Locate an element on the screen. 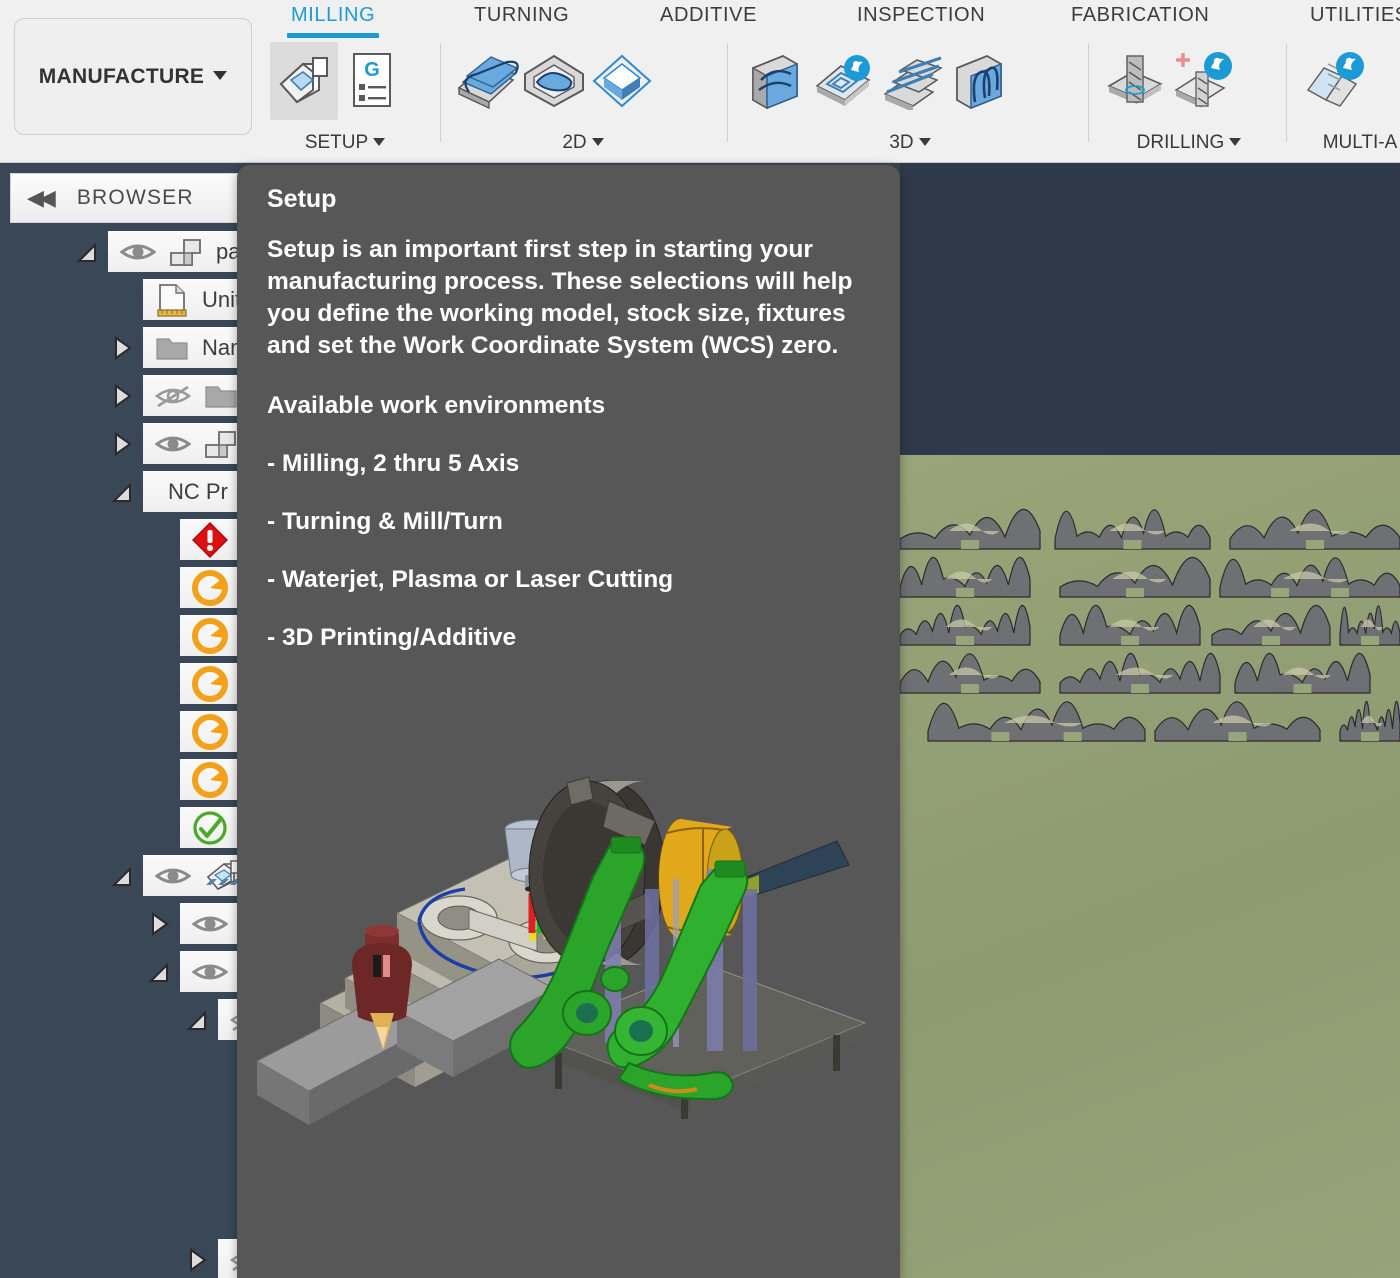  workspace-switcher-button: MANUFACTURE is located at coordinates (133, 76).